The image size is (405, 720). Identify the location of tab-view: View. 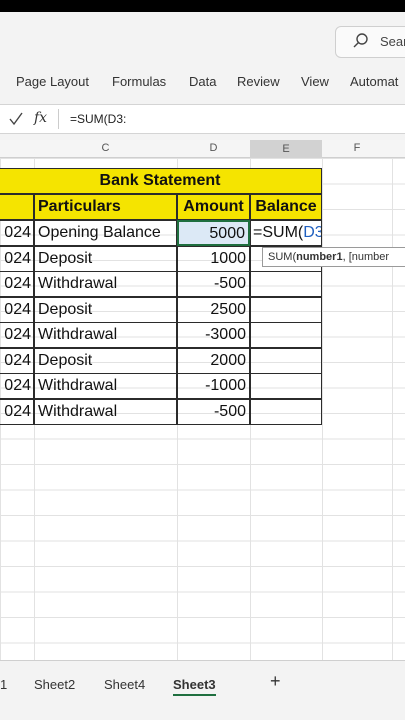
(315, 81).